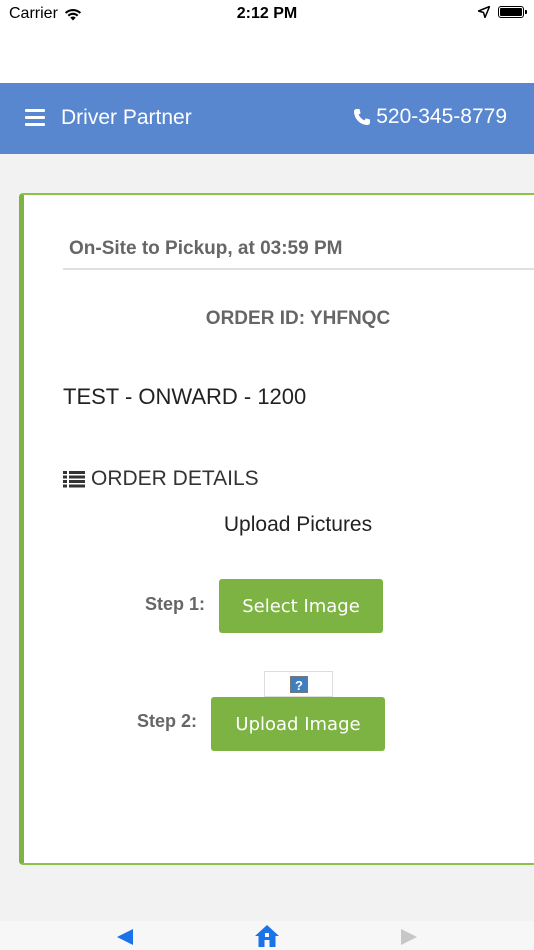 This screenshot has height=950, width=534. I want to click on step1-label: Step 1:, so click(175, 604).